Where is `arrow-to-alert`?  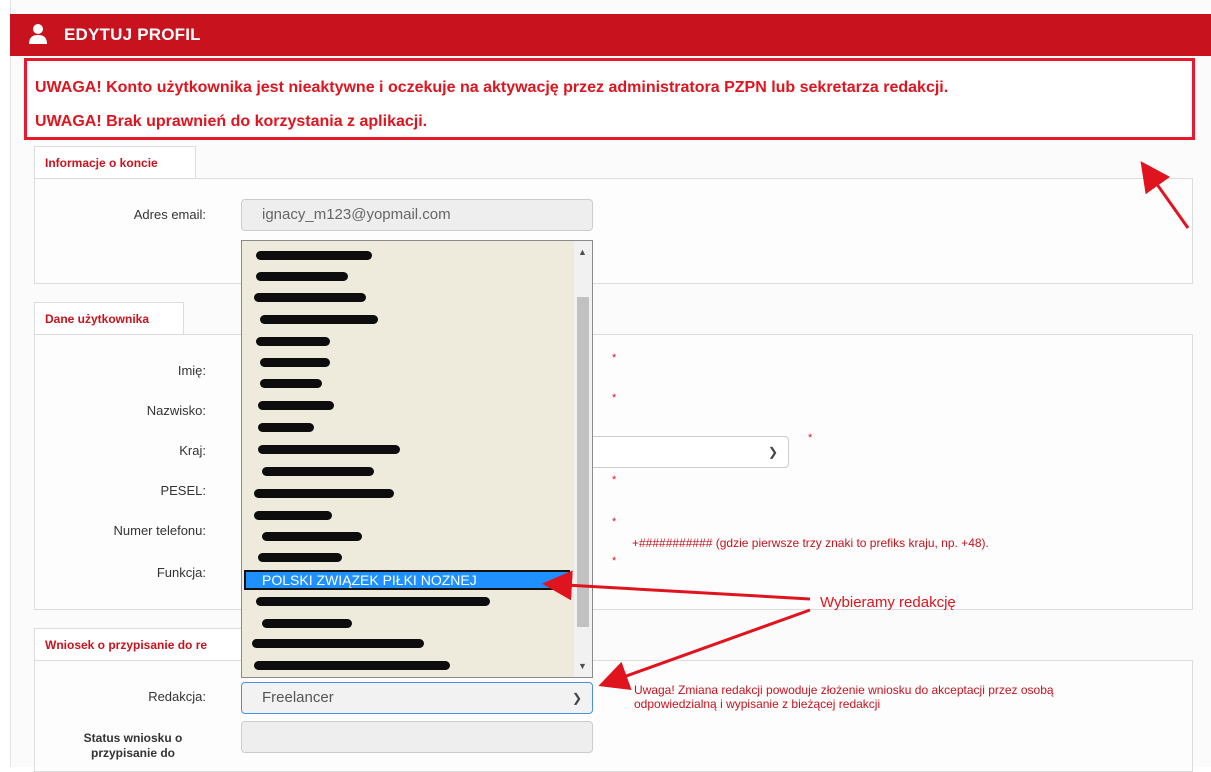
arrow-to-alert is located at coordinates (1165, 195).